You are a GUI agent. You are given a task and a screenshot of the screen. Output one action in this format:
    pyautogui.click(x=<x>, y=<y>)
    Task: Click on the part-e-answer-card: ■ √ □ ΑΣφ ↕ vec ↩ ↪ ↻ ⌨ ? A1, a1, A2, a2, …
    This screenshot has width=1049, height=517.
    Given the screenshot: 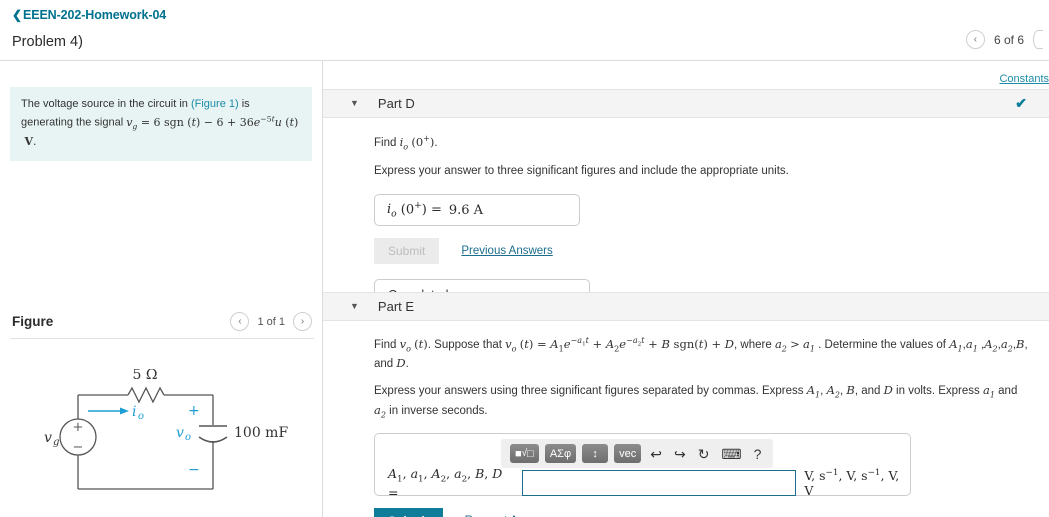 What is the action you would take?
    pyautogui.click(x=642, y=466)
    